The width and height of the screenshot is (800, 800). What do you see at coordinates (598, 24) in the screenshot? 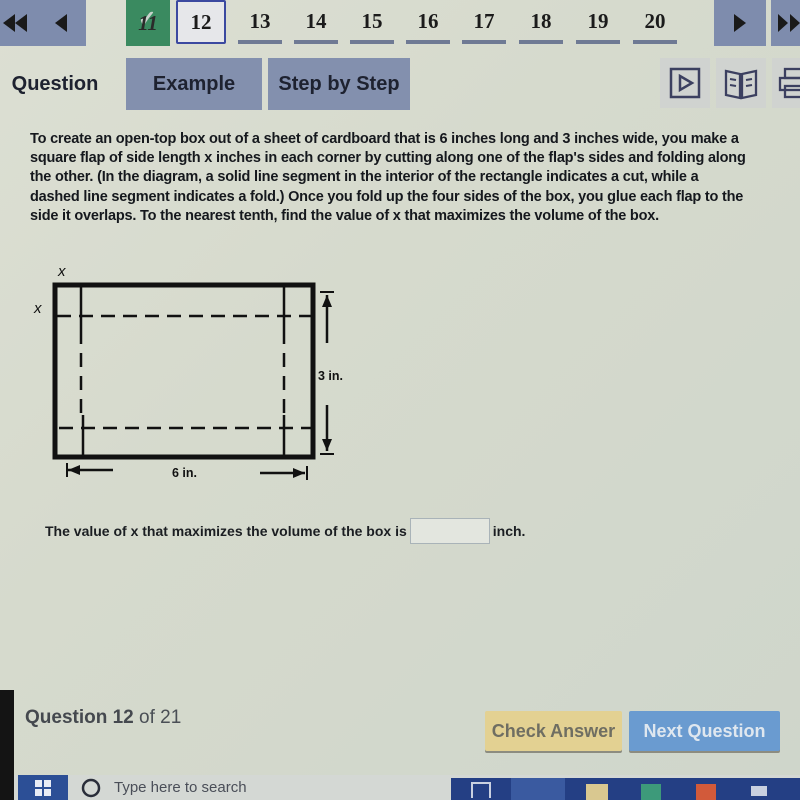
I see `question-19-button: 19` at bounding box center [598, 24].